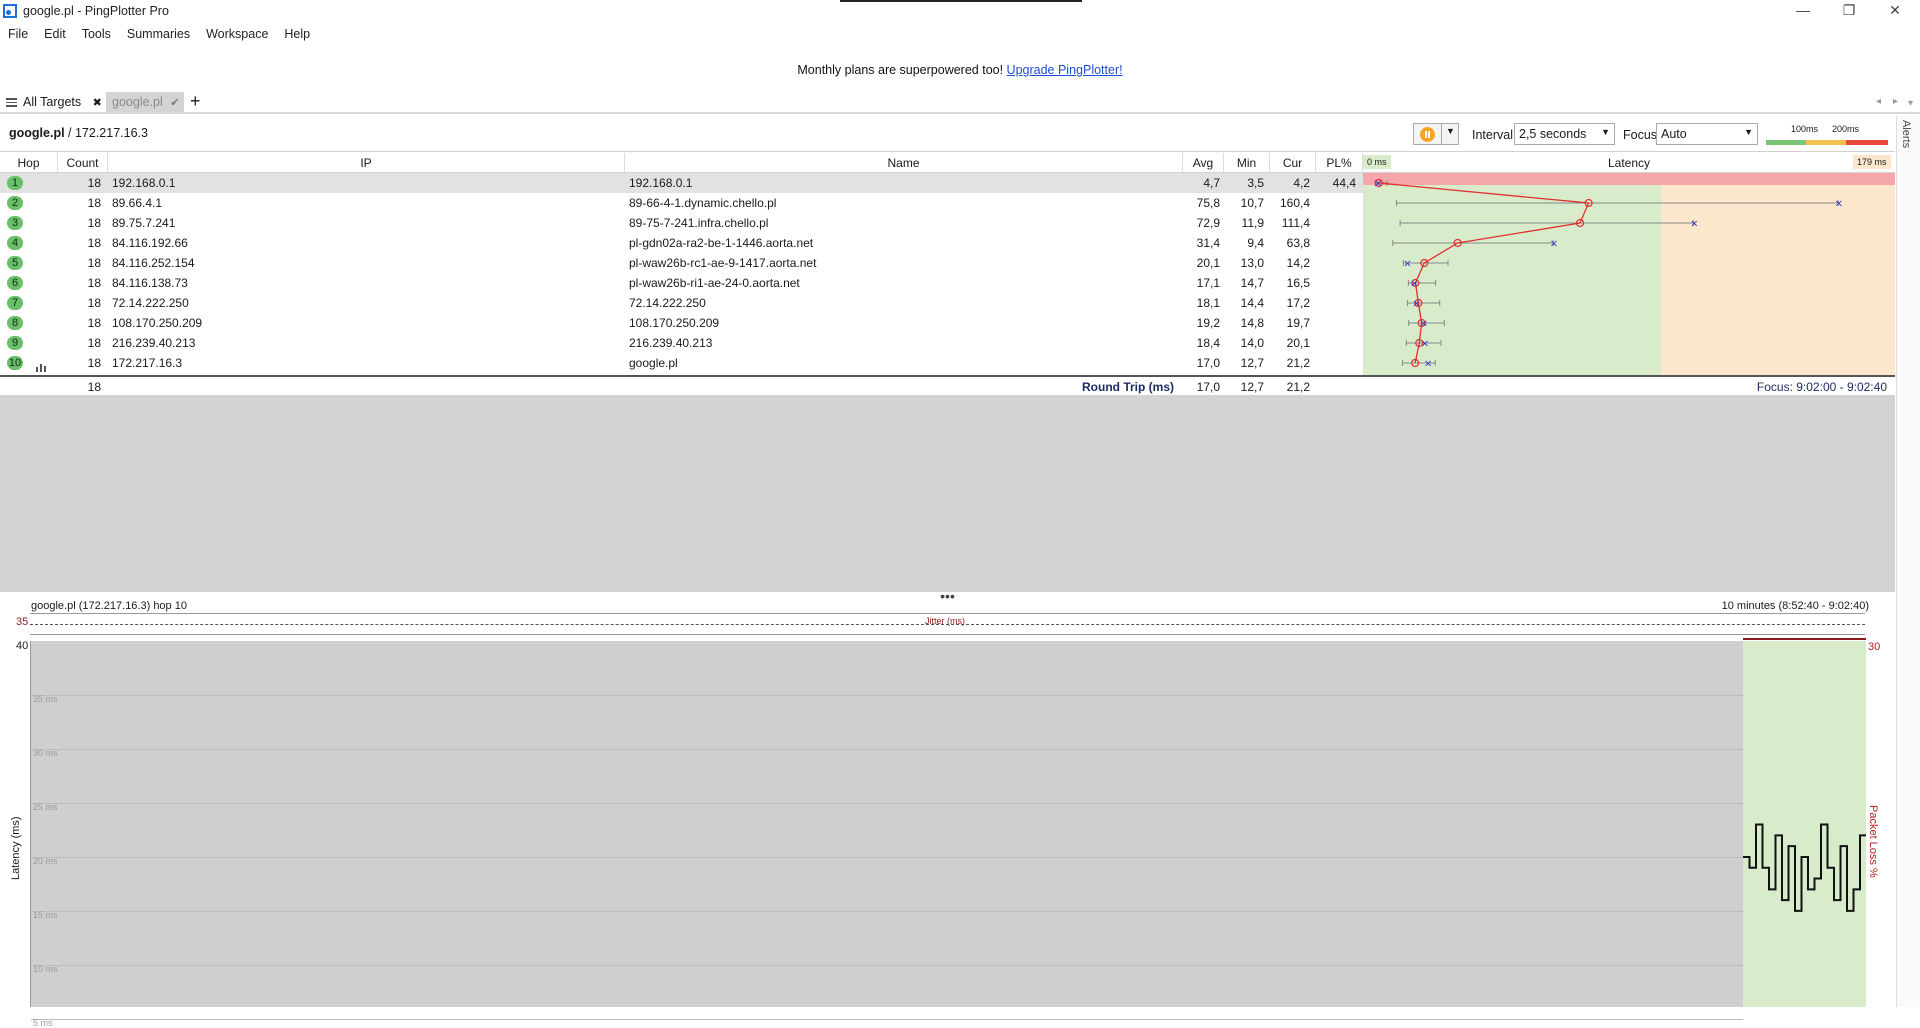 Image resolution: width=1920 pixels, height=1028 pixels. What do you see at coordinates (1203, 163) in the screenshot?
I see `col-avg: Avg` at bounding box center [1203, 163].